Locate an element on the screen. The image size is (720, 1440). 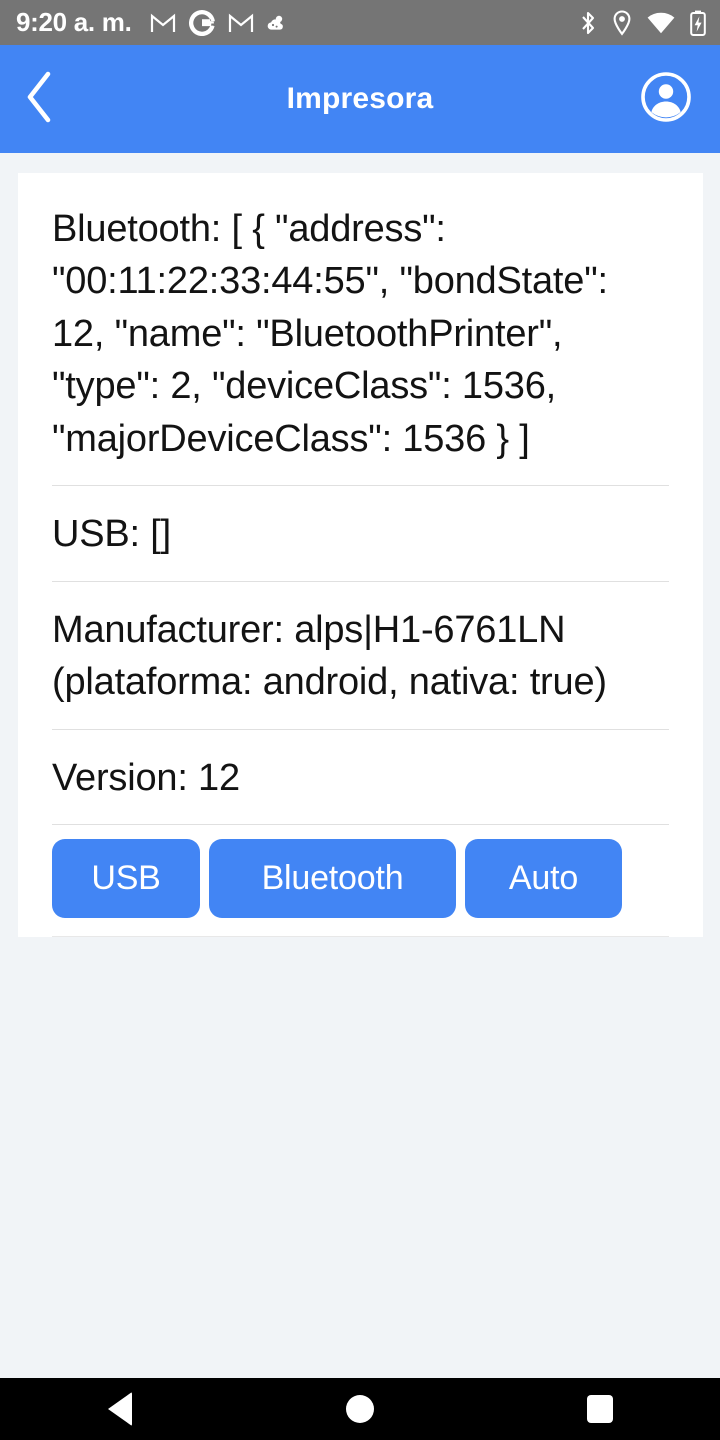
version-text: Version: 12 is located at coordinates (146, 777).